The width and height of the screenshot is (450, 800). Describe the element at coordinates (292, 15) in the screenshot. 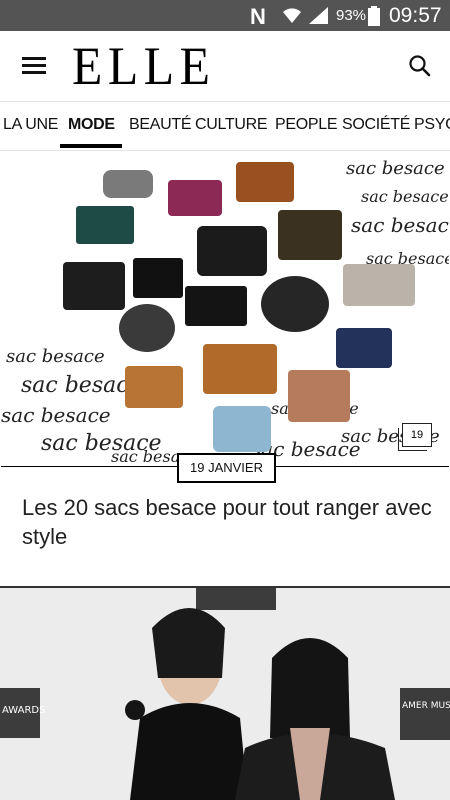

I see `wifi-icon` at that location.